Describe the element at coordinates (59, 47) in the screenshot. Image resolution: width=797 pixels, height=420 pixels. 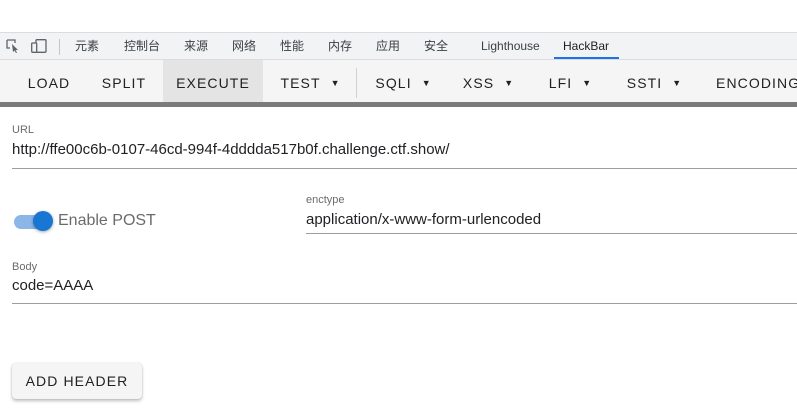
I see `devtools-separator` at that location.